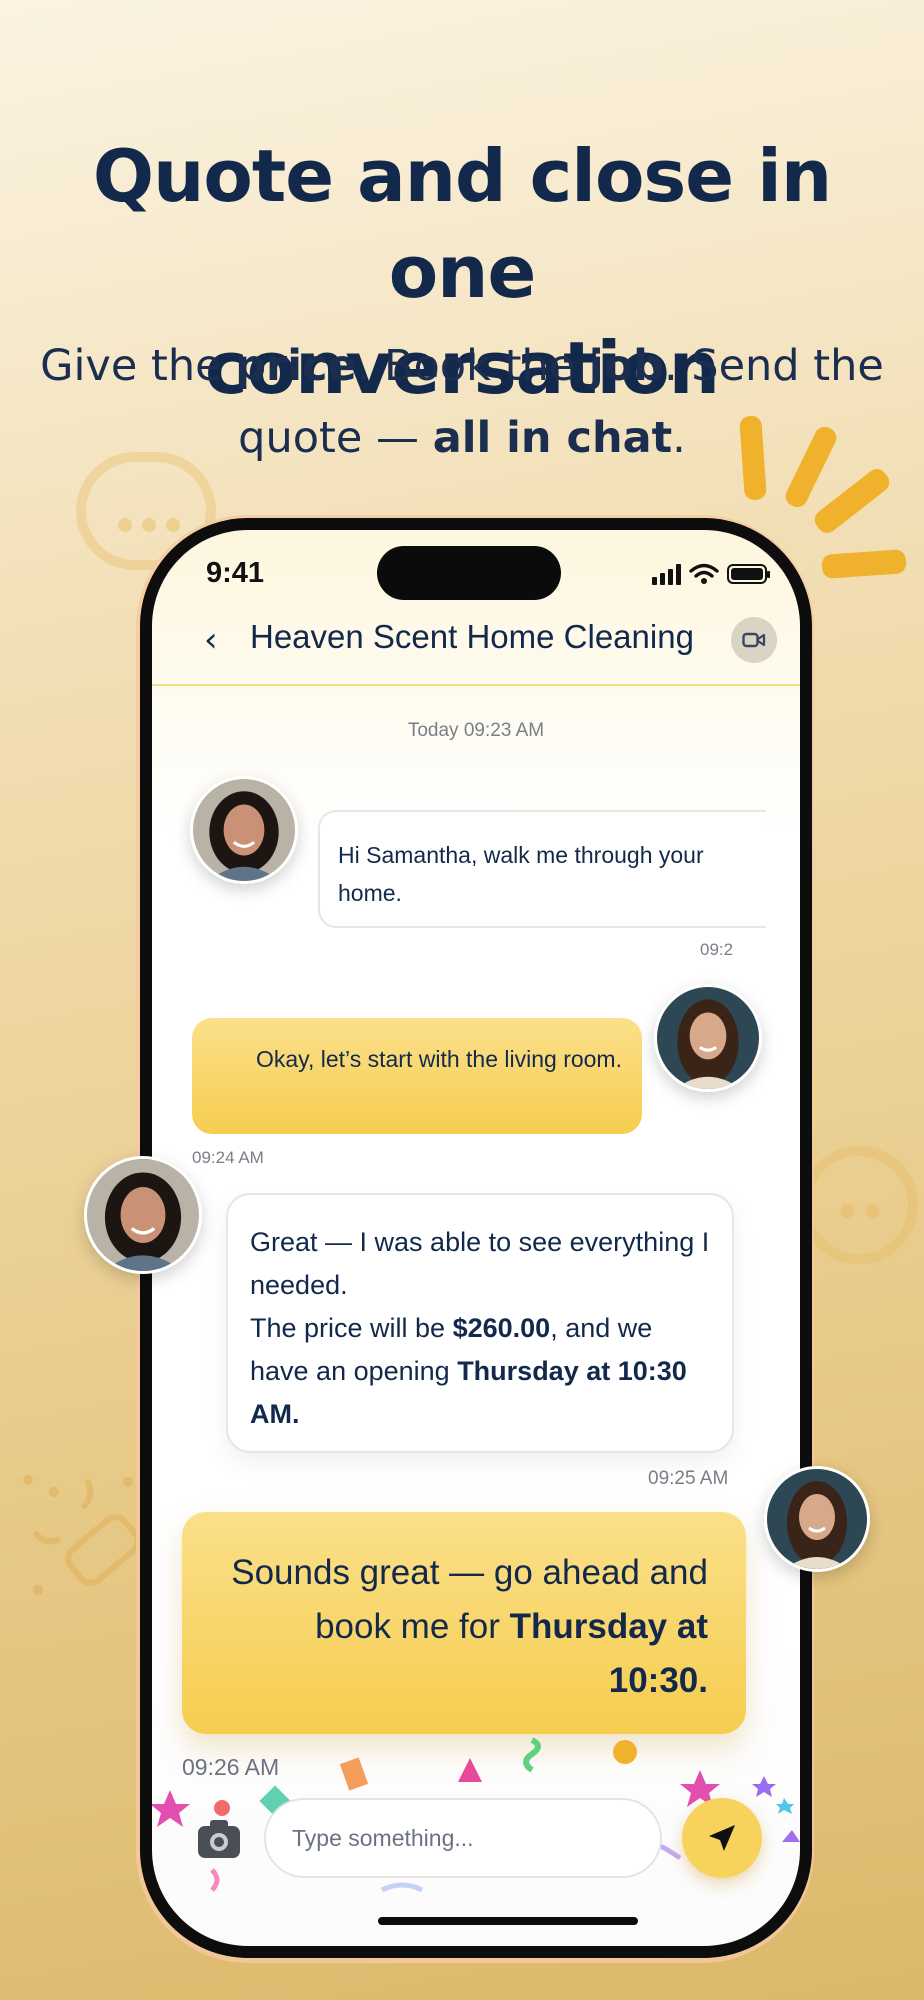 Image resolution: width=924 pixels, height=2000 pixels. What do you see at coordinates (476, 685) in the screenshot?
I see `header-divider` at bounding box center [476, 685].